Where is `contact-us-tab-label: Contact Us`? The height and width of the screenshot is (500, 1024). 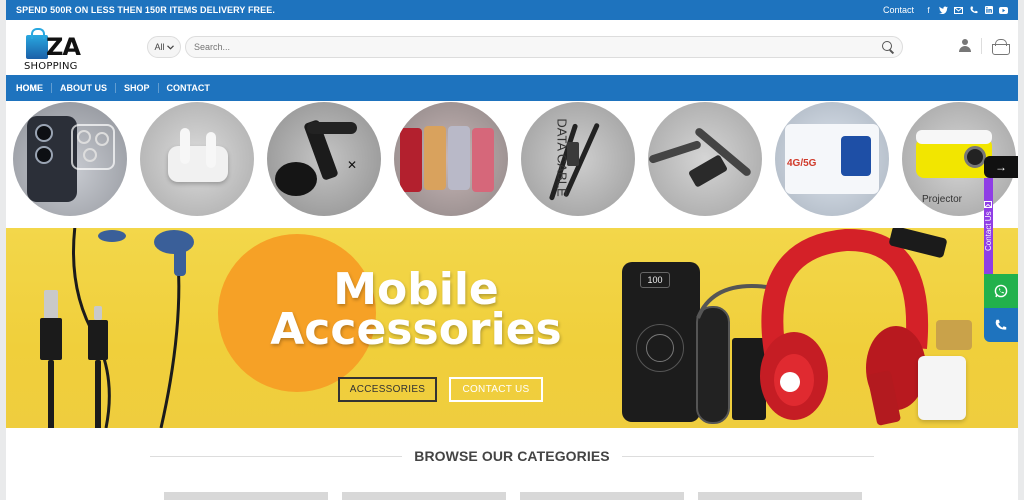 contact-us-tab-label: Contact Us is located at coordinates (988, 231).